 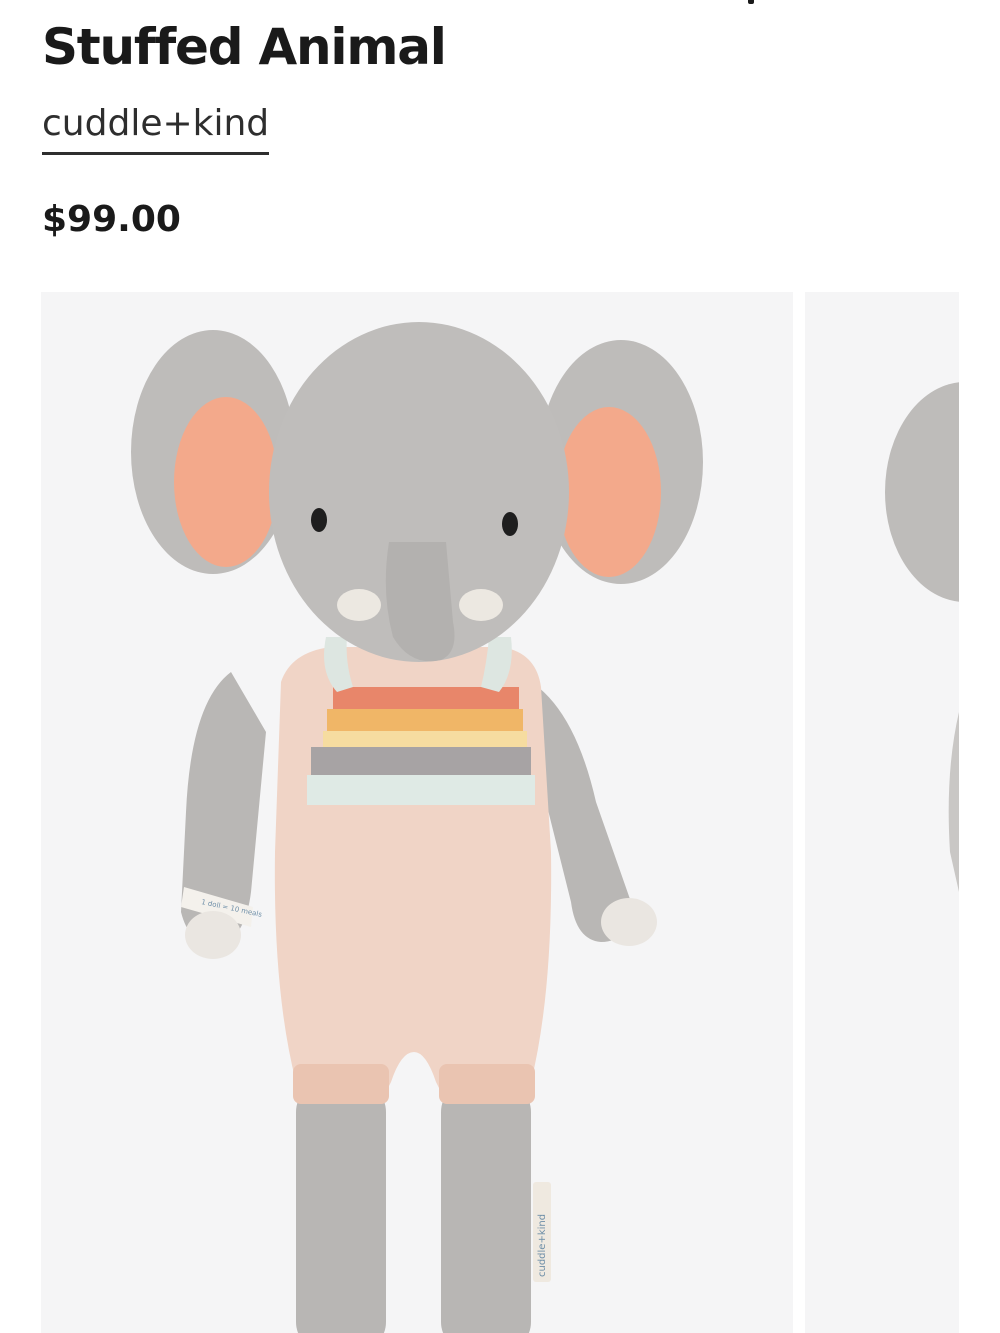 I want to click on elephant-doll-image-partial, so click(x=882, y=812).